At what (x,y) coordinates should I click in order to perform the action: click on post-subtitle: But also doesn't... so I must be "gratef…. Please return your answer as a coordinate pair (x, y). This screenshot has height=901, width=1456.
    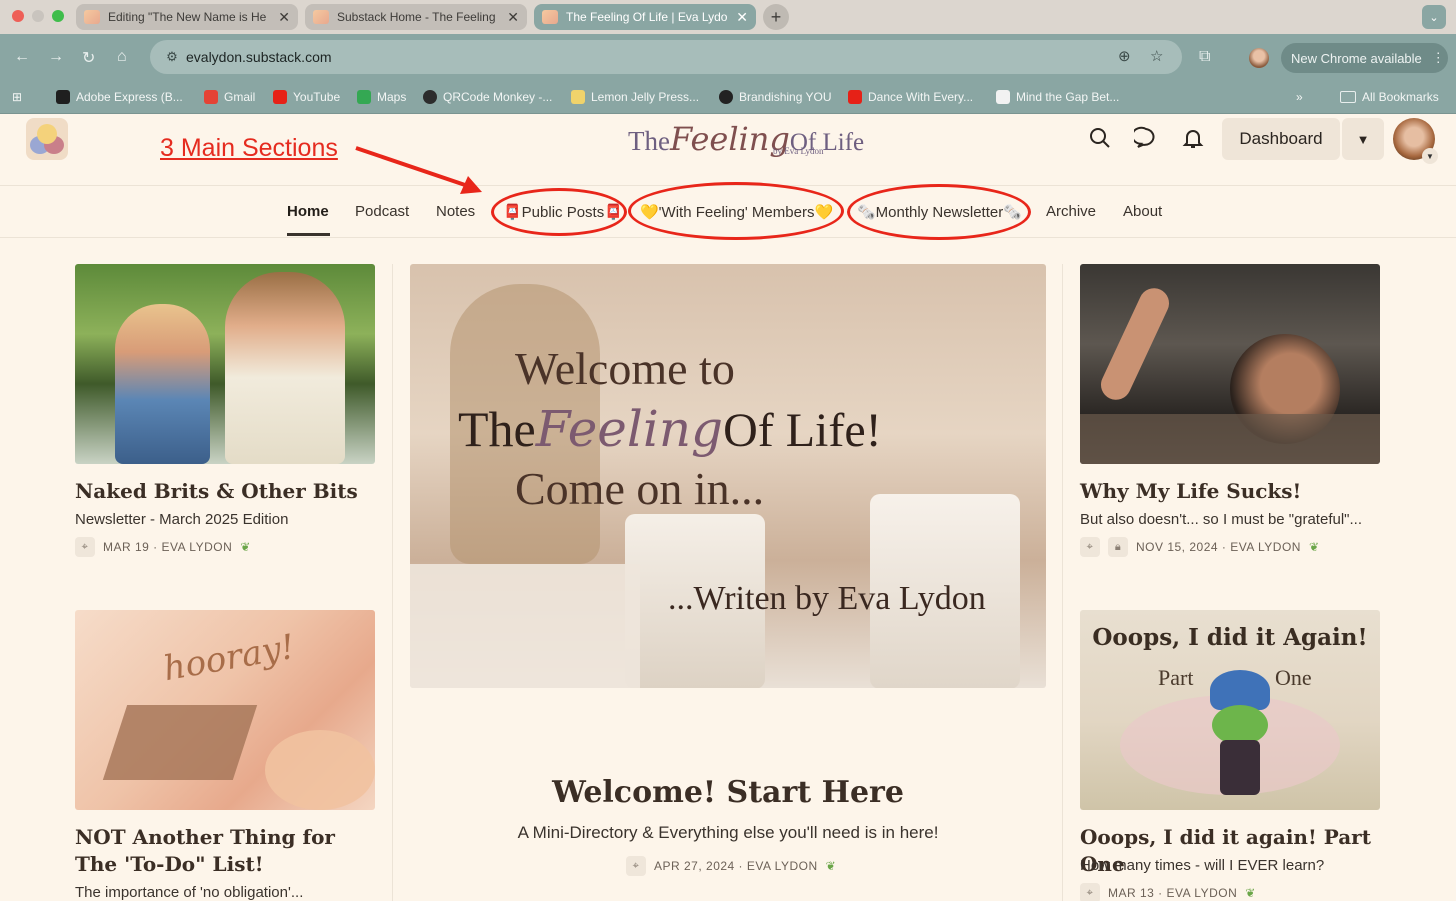
    Looking at the image, I should click on (1221, 519).